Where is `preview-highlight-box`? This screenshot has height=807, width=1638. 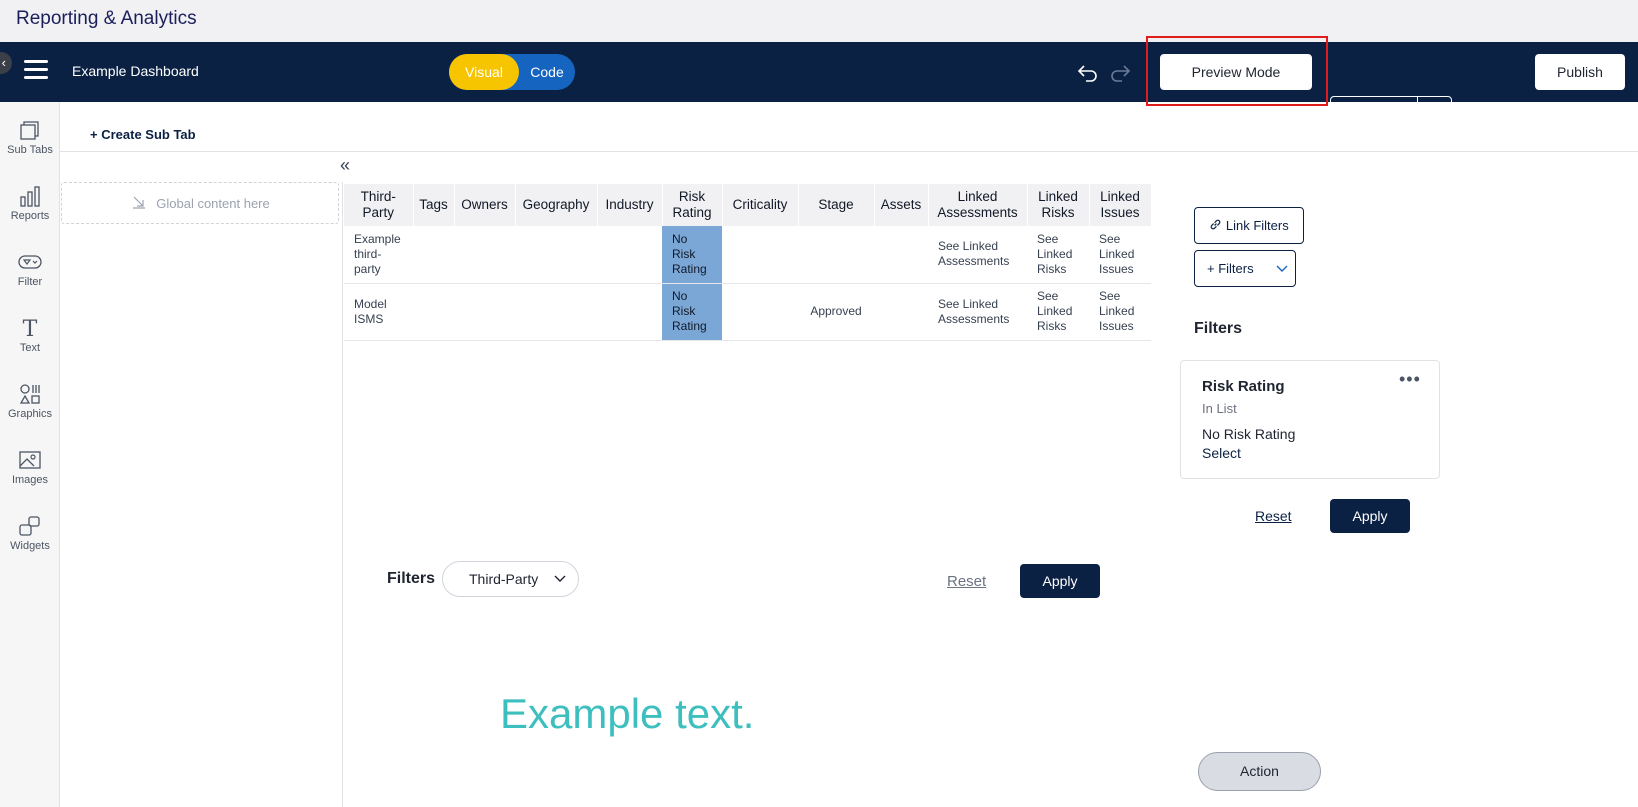 preview-highlight-box is located at coordinates (1237, 71).